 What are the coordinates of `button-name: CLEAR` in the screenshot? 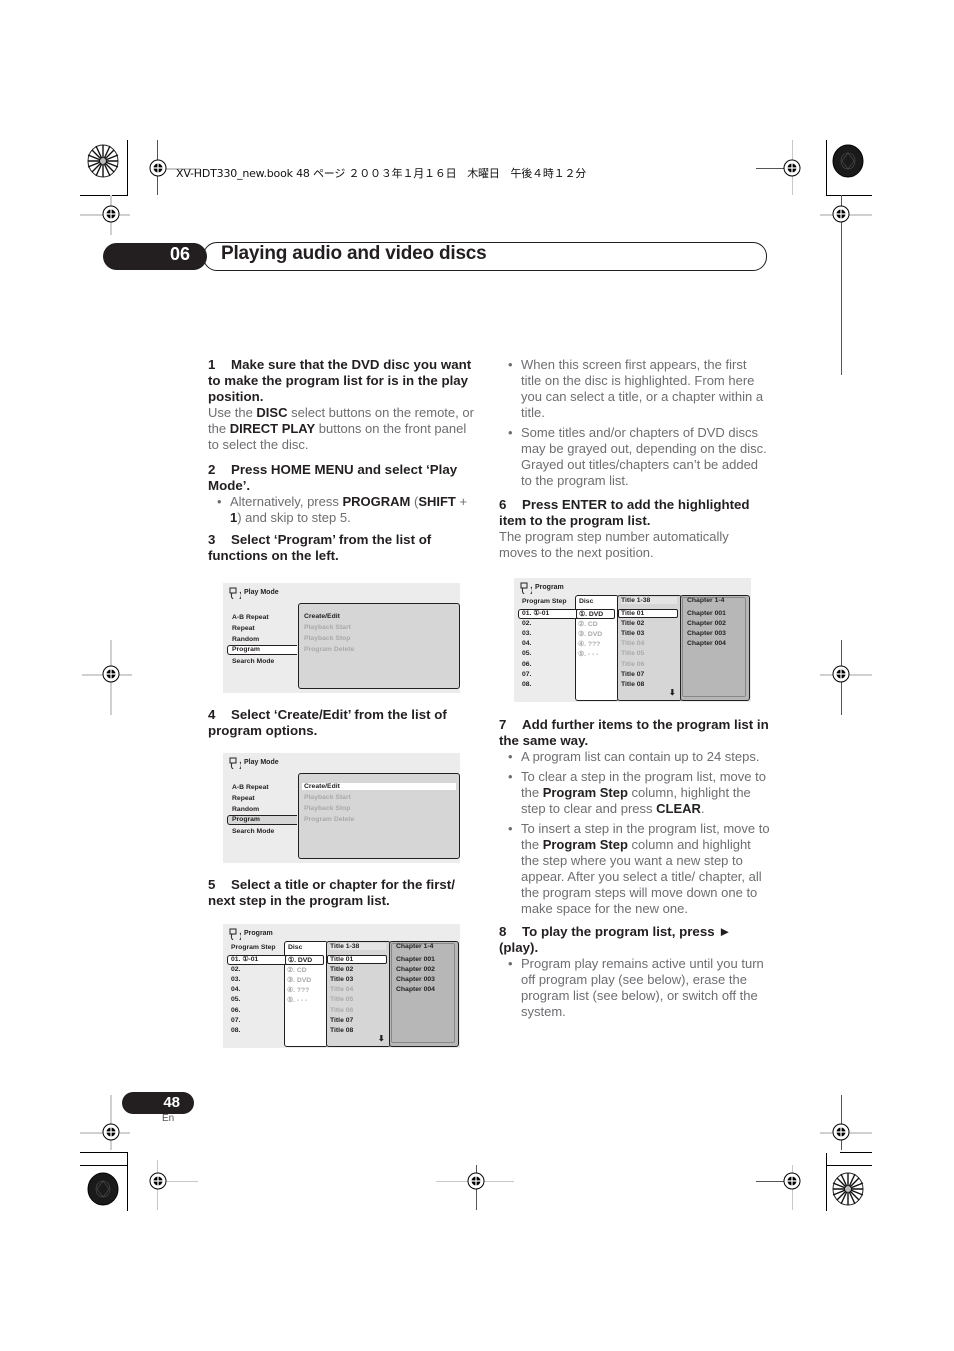 It's located at (678, 808).